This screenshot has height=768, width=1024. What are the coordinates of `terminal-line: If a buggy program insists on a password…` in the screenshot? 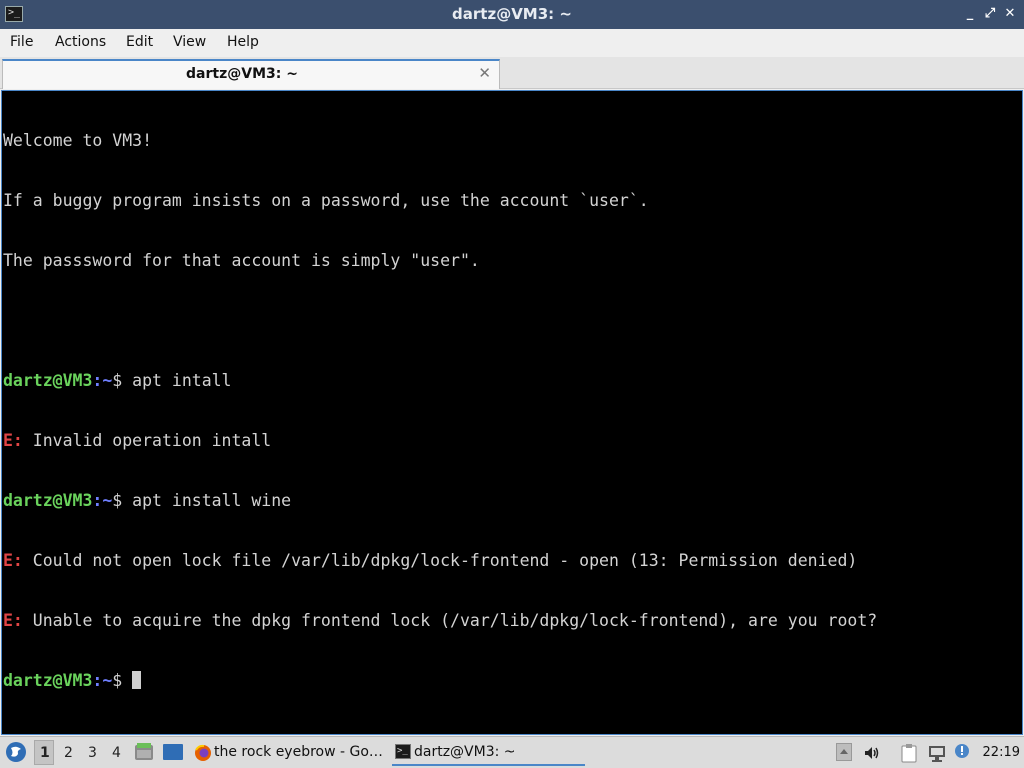 It's located at (440, 201).